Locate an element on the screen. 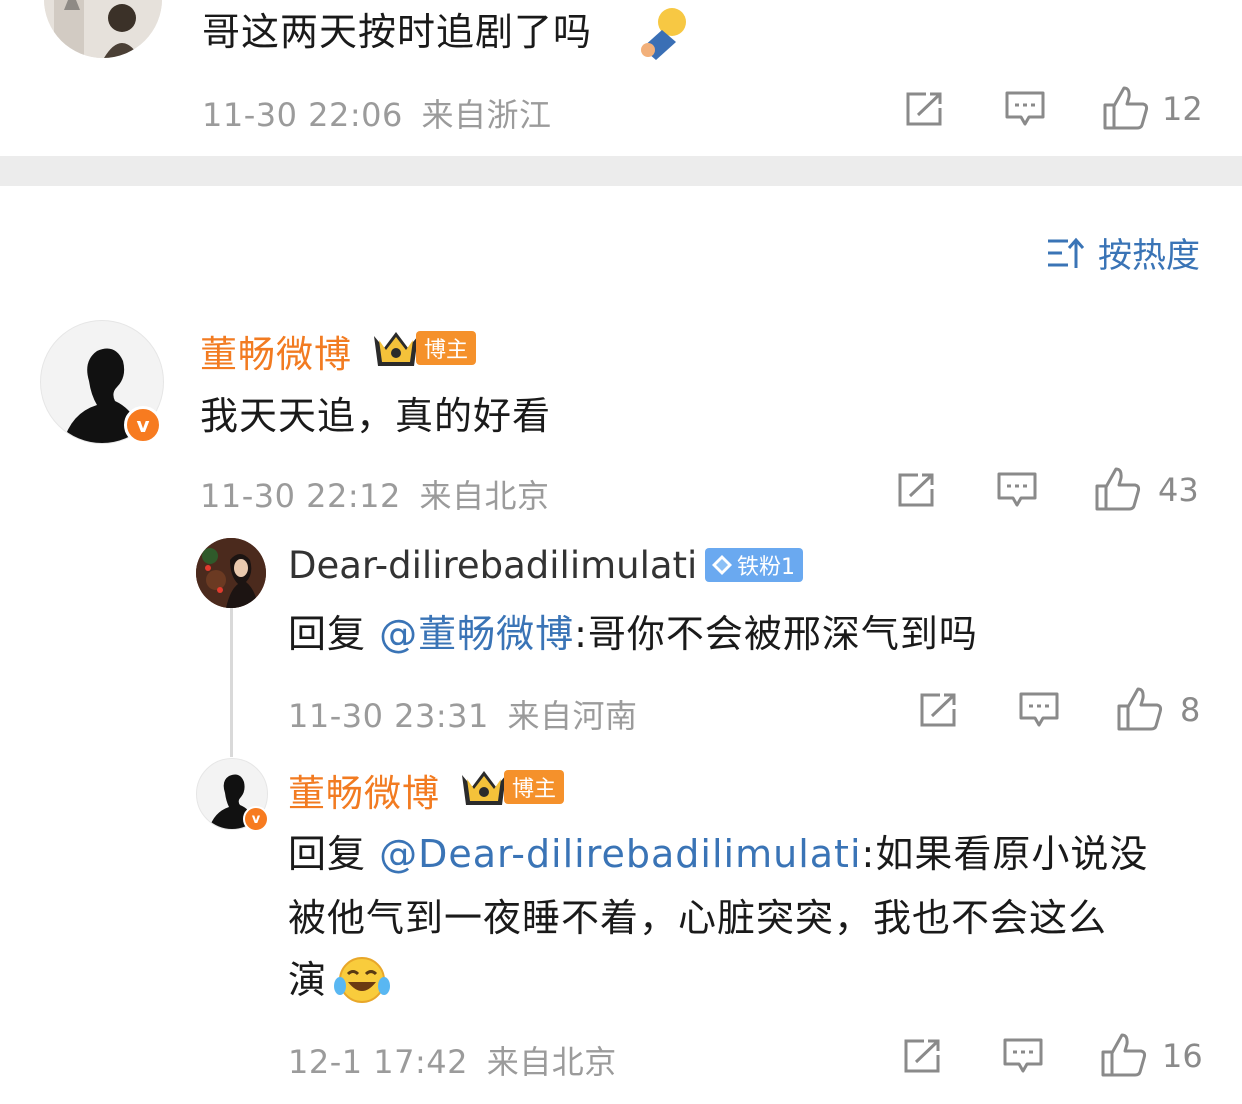 The image size is (1242, 1104). reply-body-line3: 演 is located at coordinates (308, 980).